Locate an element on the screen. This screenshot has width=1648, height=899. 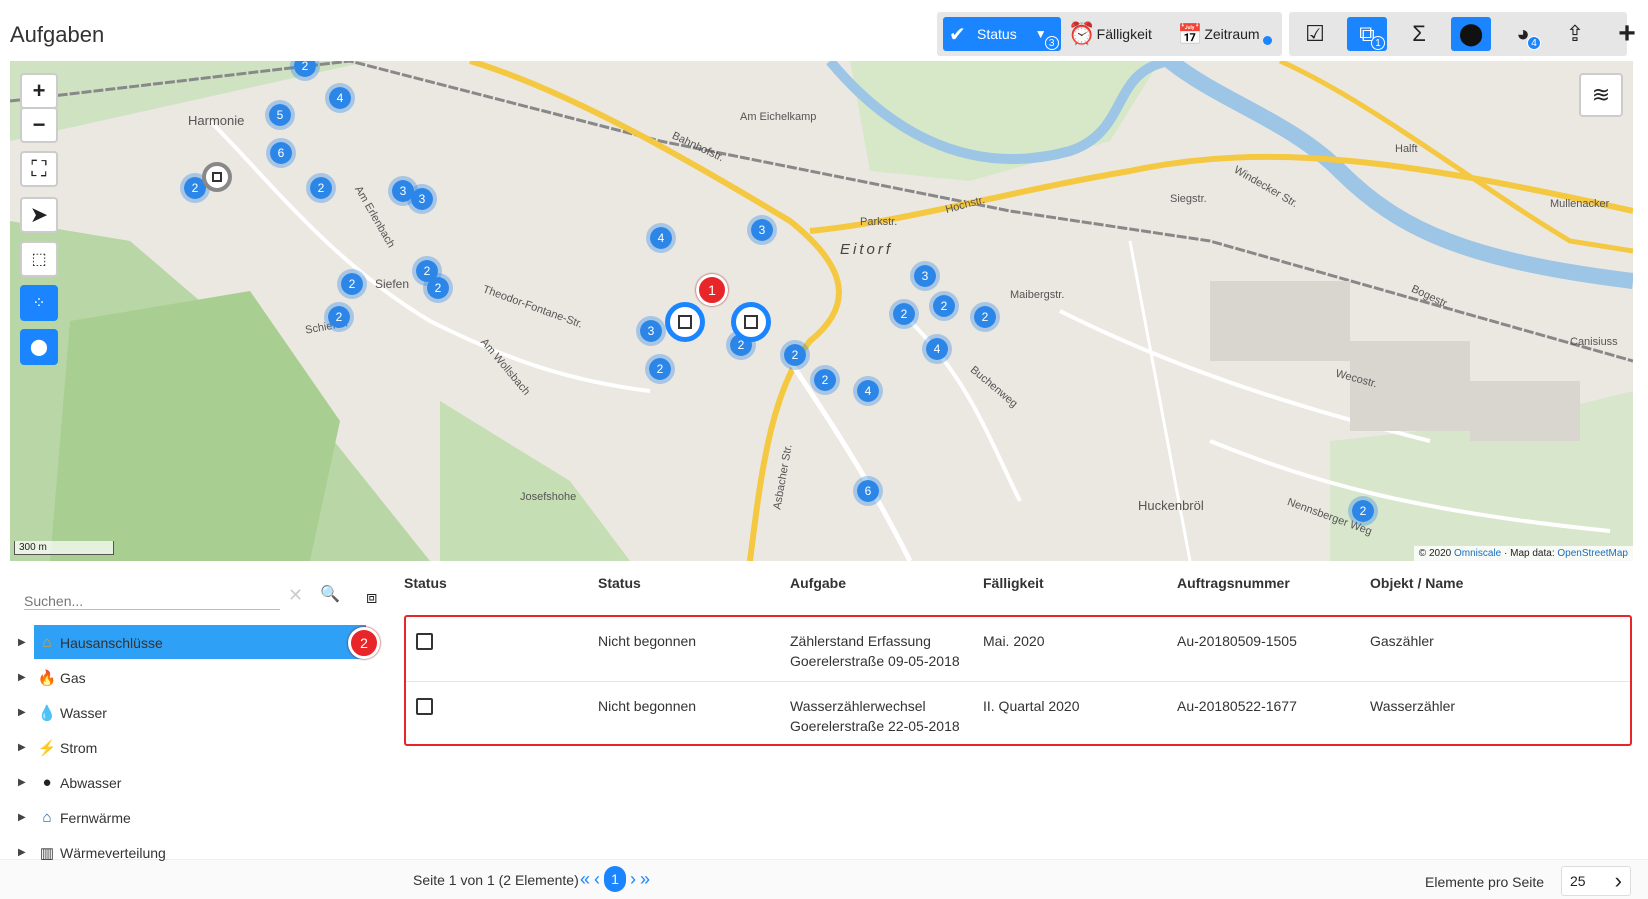
select-all-button: ☑ is located at coordinates (1315, 34).